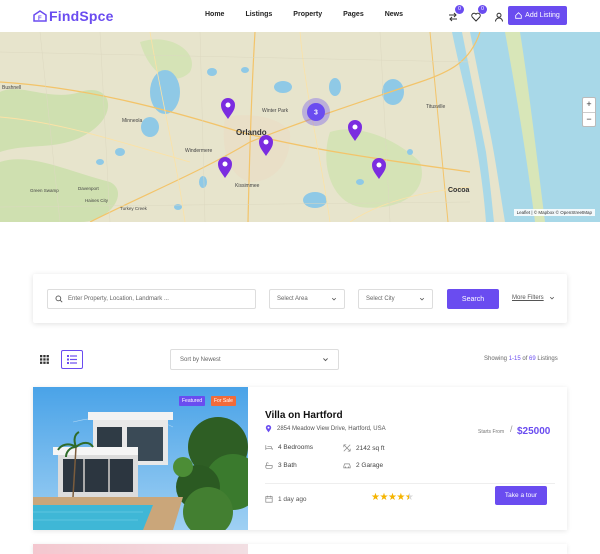 The image size is (600, 554). I want to click on city-select-label: Select City, so click(380, 299).